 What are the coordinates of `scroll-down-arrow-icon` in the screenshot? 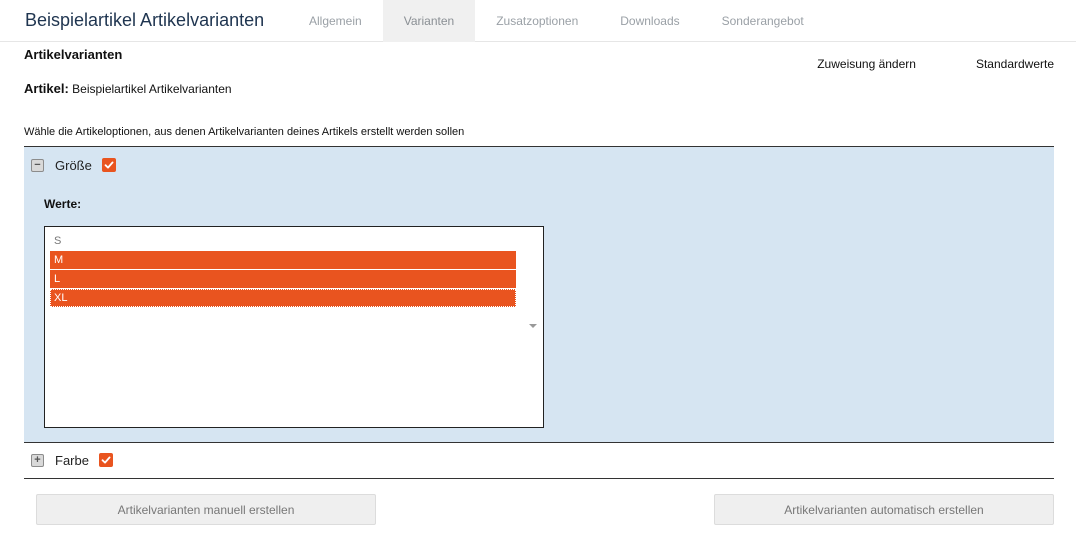 It's located at (533, 326).